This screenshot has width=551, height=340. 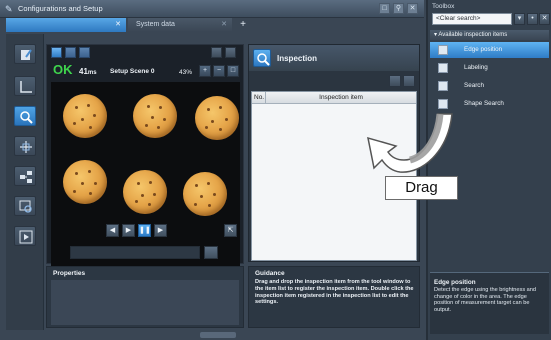 I want to click on magnifier-icon, so click(x=26, y=117).